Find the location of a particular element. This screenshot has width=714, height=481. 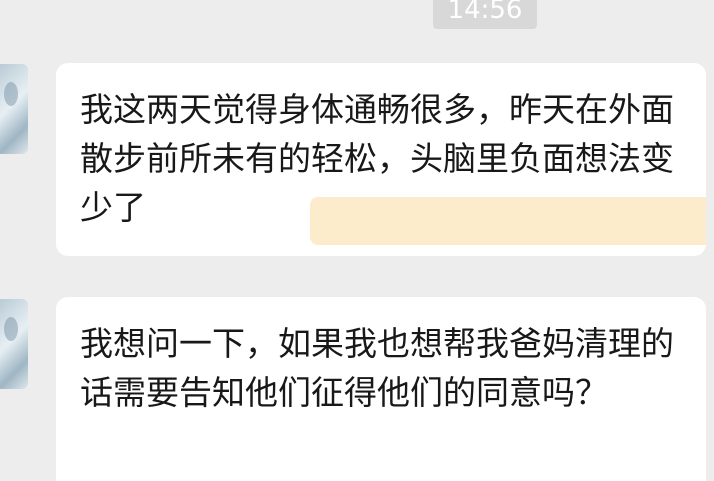

timestamp: 14:56 is located at coordinates (485, 14).